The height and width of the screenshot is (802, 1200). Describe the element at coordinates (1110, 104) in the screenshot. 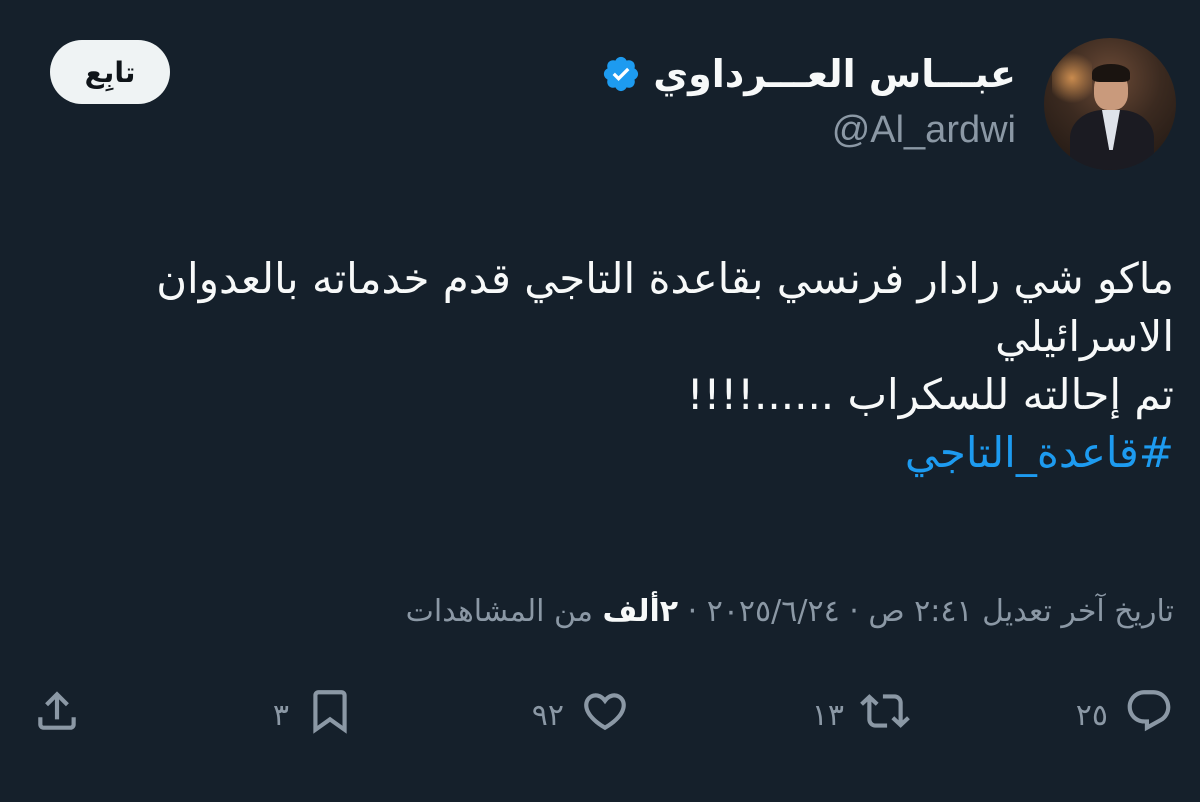

I see `avatar` at that location.